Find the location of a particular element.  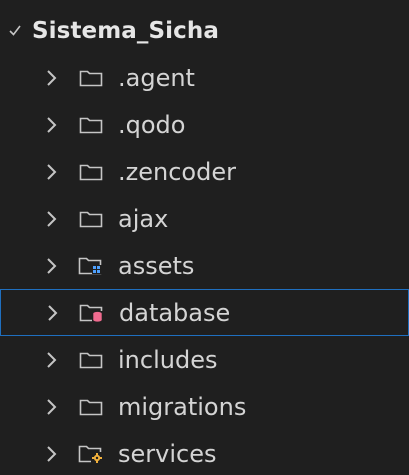

folder-row-includes: includes is located at coordinates (204, 359).